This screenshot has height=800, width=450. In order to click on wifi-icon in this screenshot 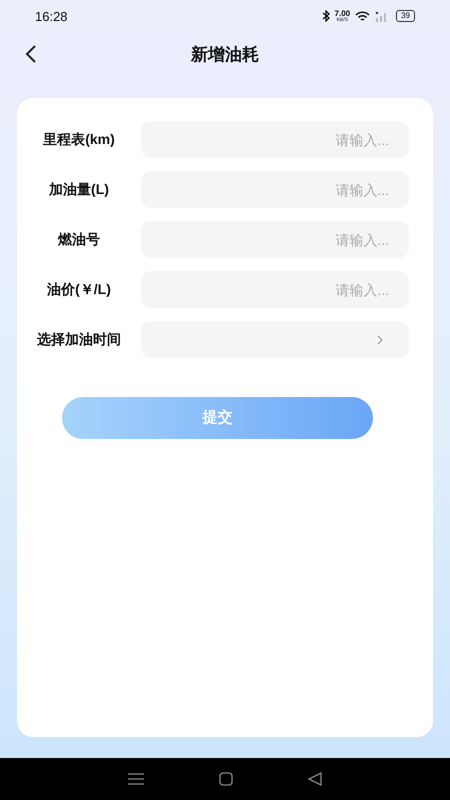, I will do `click(362, 16)`.